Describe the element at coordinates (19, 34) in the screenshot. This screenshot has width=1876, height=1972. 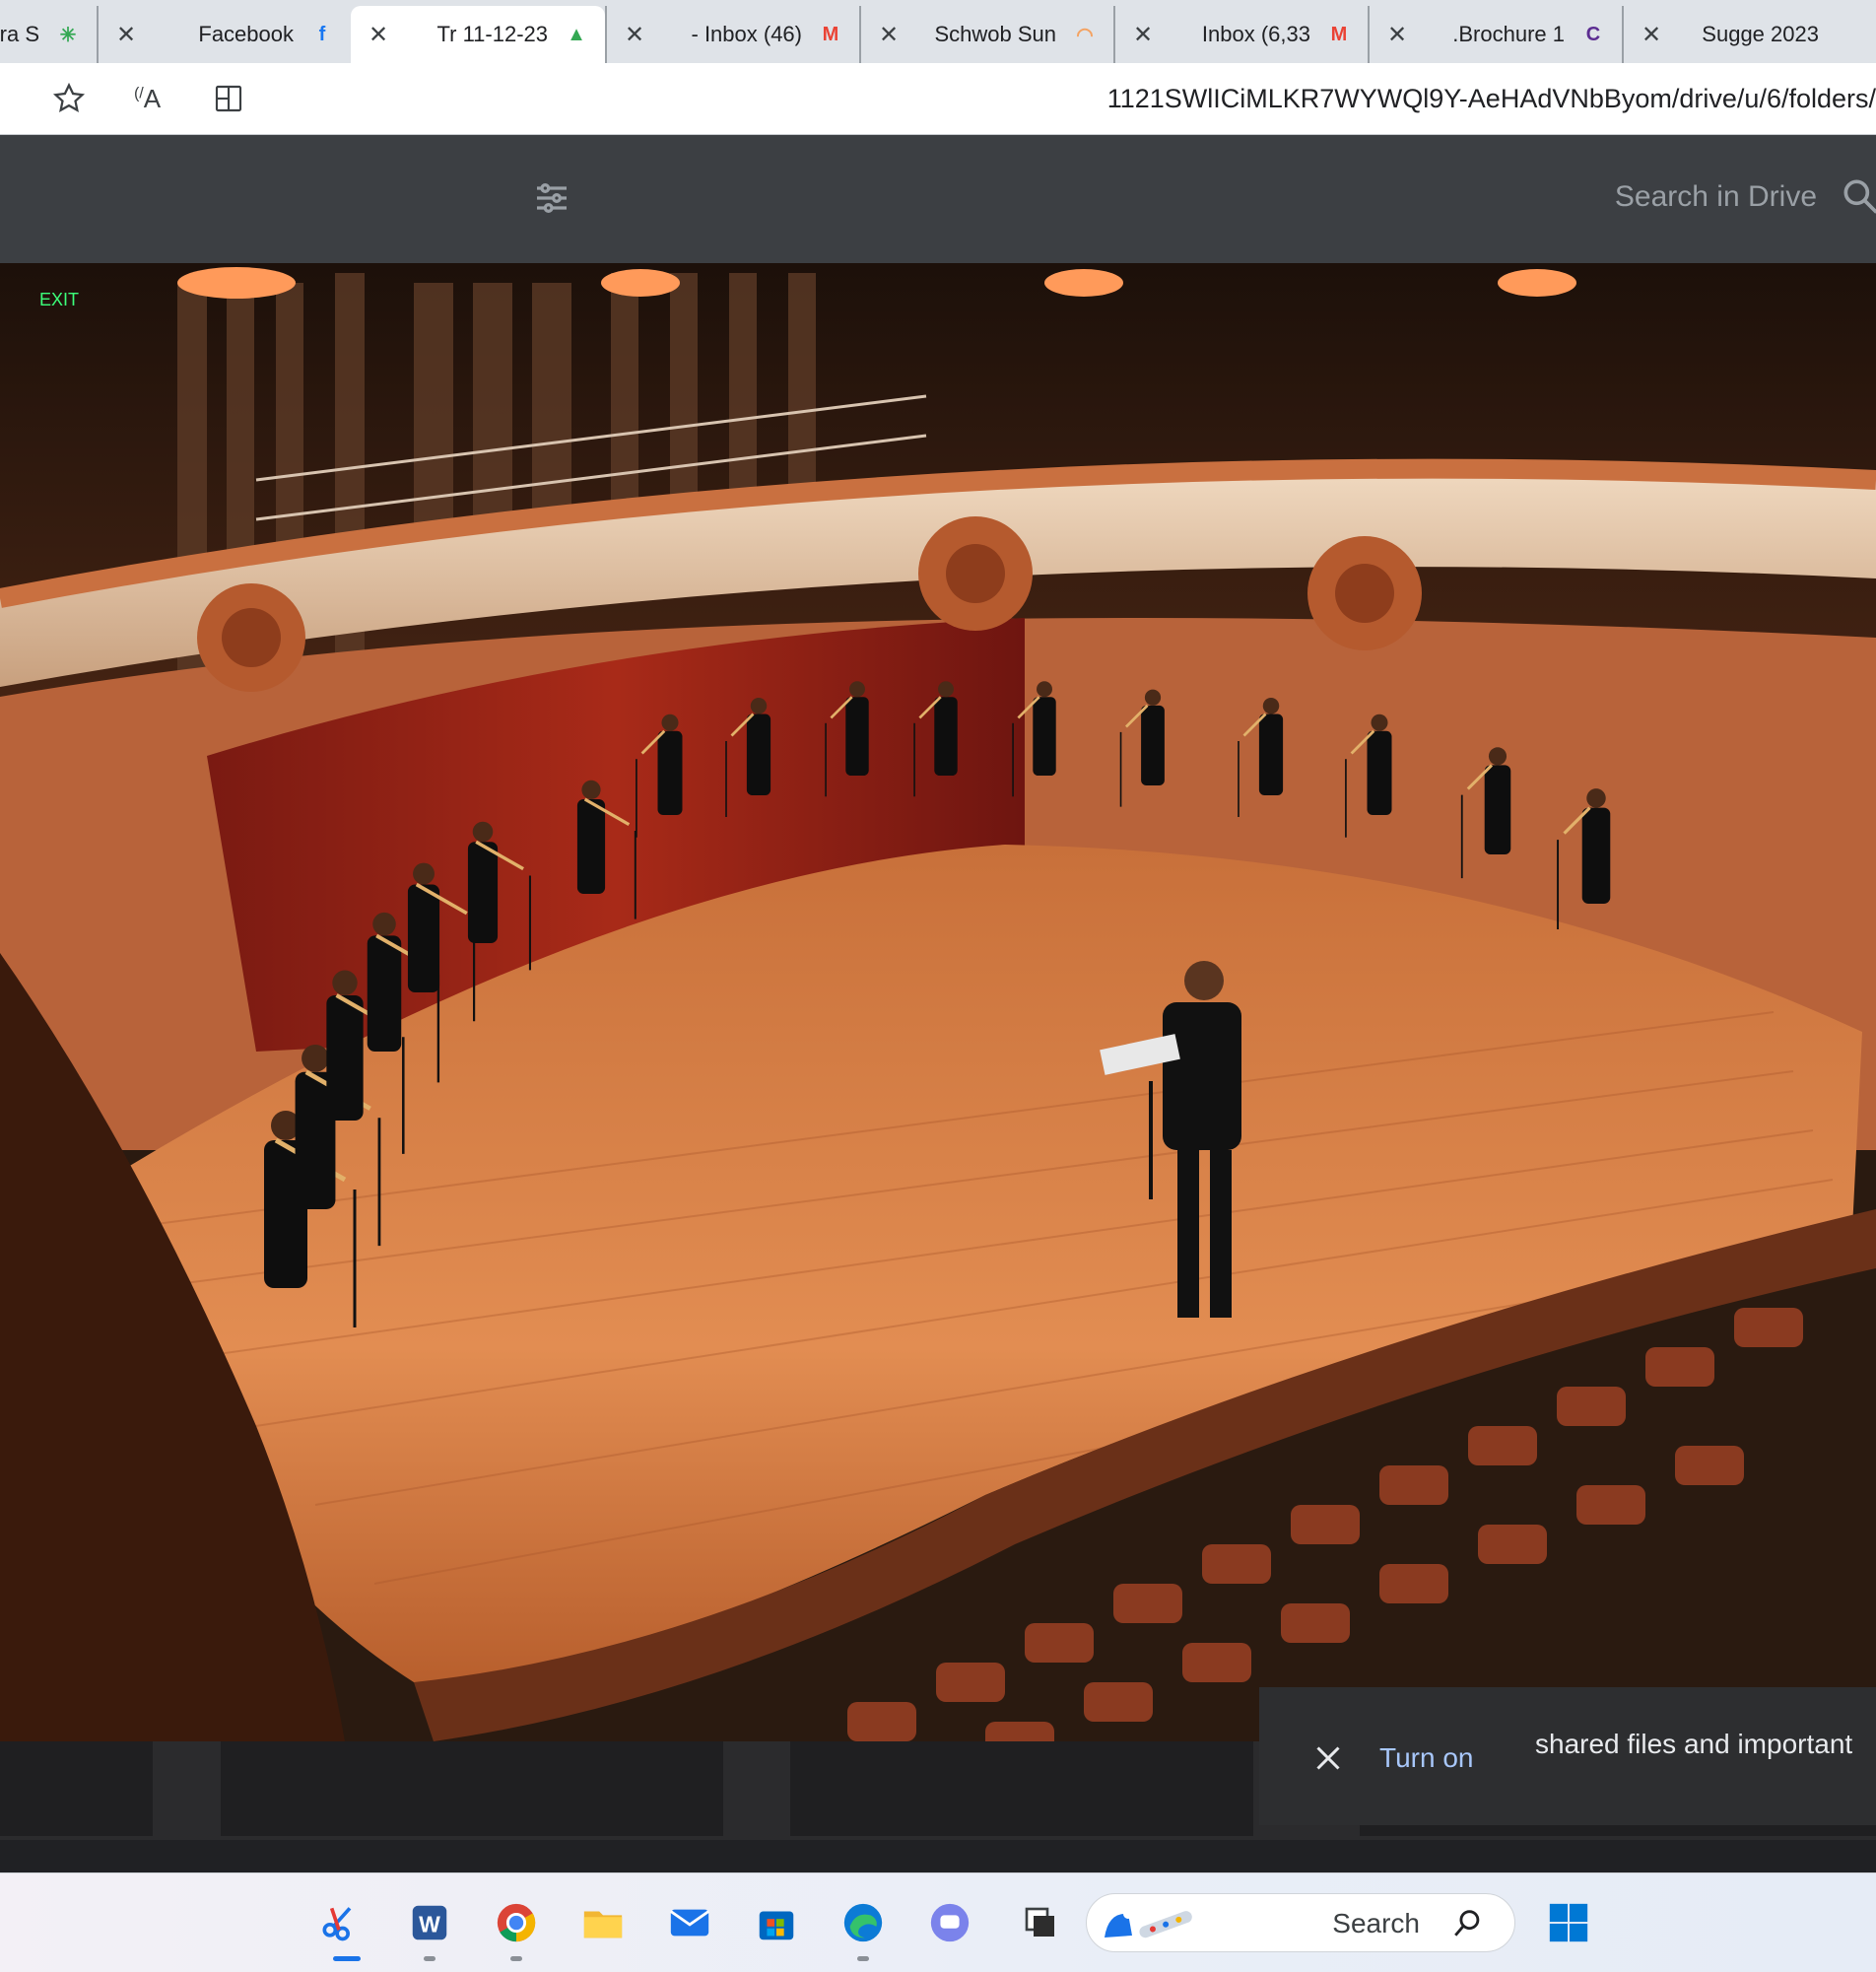
I see `tab-title: Clara S` at that location.